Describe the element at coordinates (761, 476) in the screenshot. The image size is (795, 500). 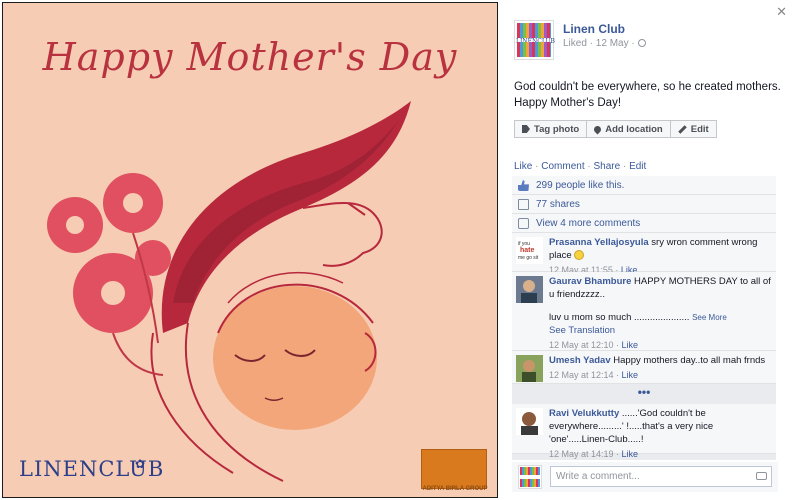
I see `camera-icon` at that location.